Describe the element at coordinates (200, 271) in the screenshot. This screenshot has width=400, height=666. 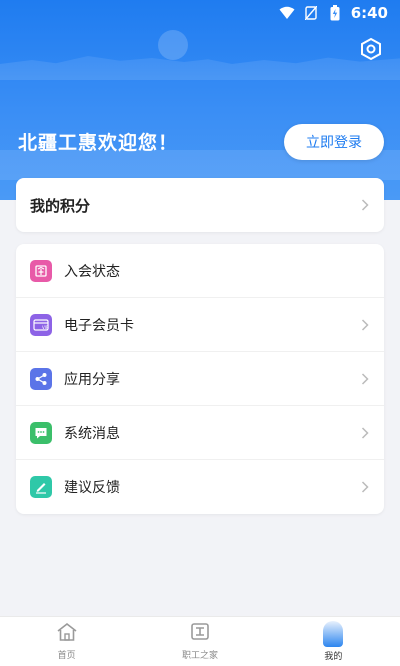
I see `menu-item-membership-status: 入会状态` at that location.